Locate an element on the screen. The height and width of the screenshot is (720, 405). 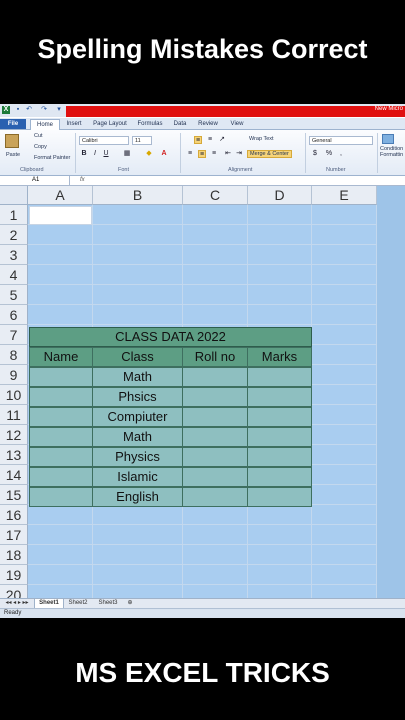
row-header-12: 12 is located at coordinates (14, 435).